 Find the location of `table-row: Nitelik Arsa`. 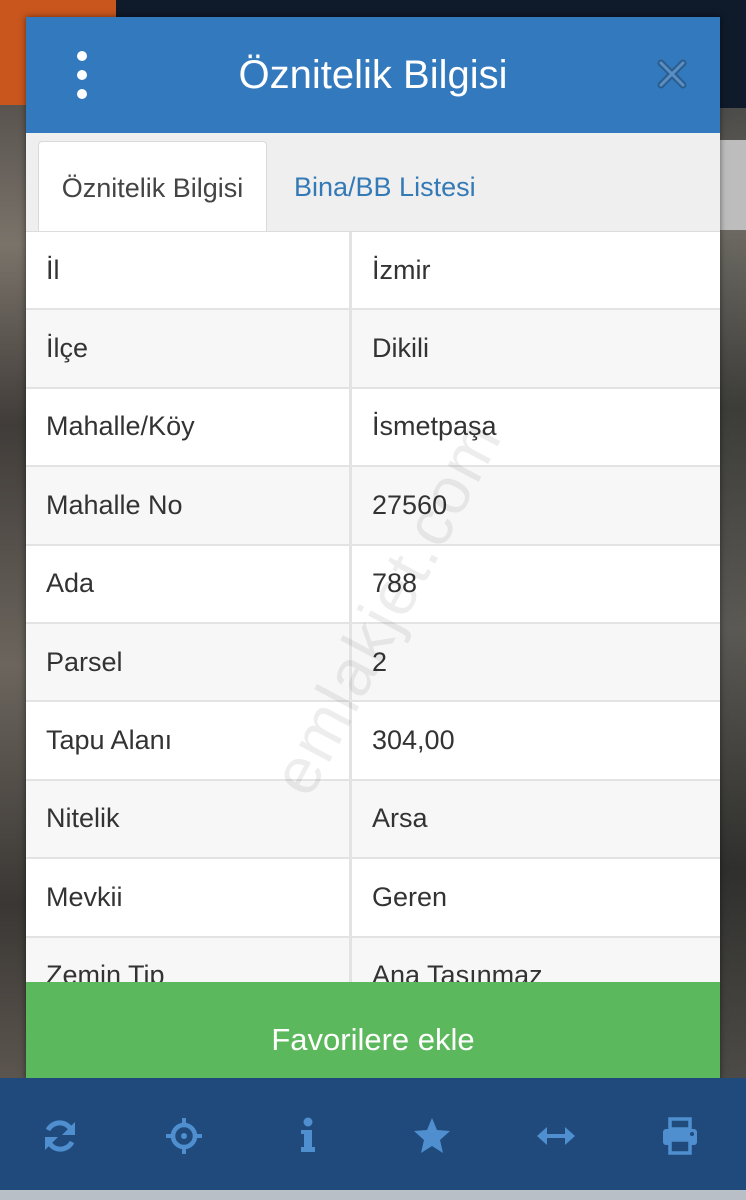

table-row: Nitelik Arsa is located at coordinates (373, 820).